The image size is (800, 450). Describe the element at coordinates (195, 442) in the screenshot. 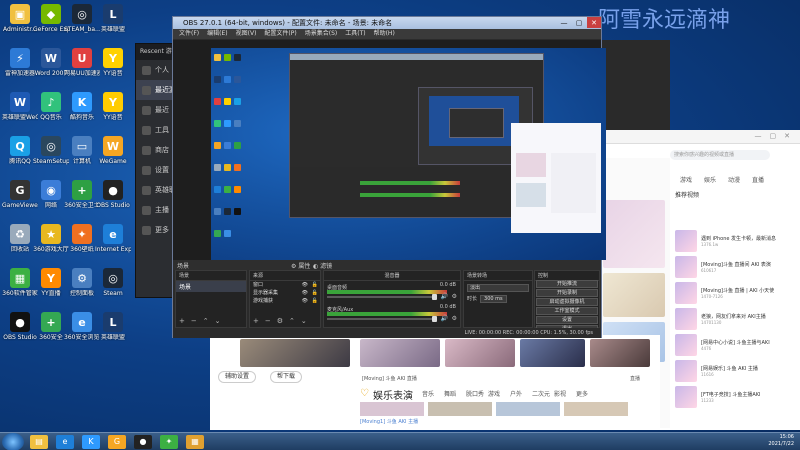

I see `folder-icon: ▦` at that location.